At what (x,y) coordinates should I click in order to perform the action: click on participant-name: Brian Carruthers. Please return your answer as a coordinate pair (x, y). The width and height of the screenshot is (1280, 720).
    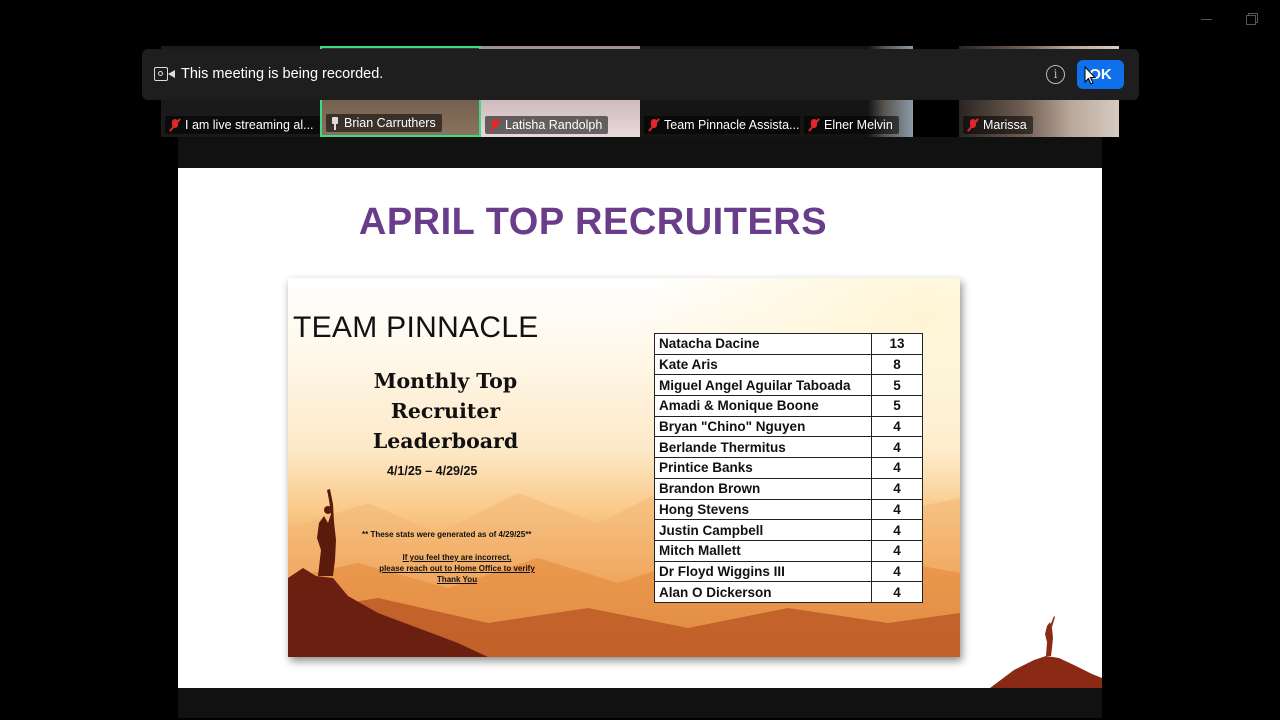
    Looking at the image, I should click on (390, 123).